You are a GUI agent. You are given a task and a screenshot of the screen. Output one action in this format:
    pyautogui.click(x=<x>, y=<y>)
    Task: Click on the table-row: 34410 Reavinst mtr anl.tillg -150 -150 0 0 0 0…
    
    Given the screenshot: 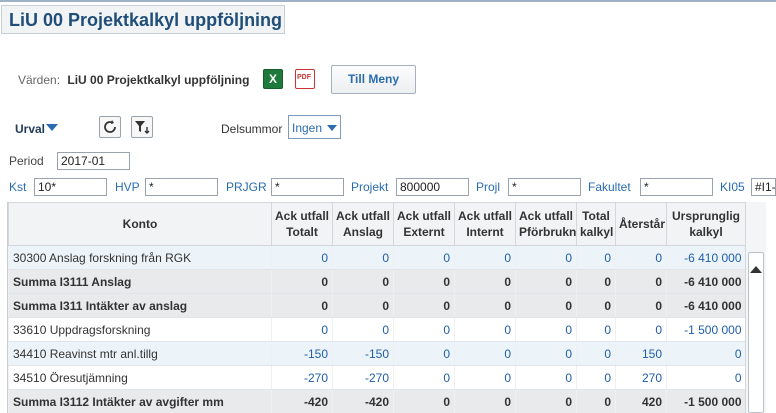 What is the action you would take?
    pyautogui.click(x=376, y=353)
    